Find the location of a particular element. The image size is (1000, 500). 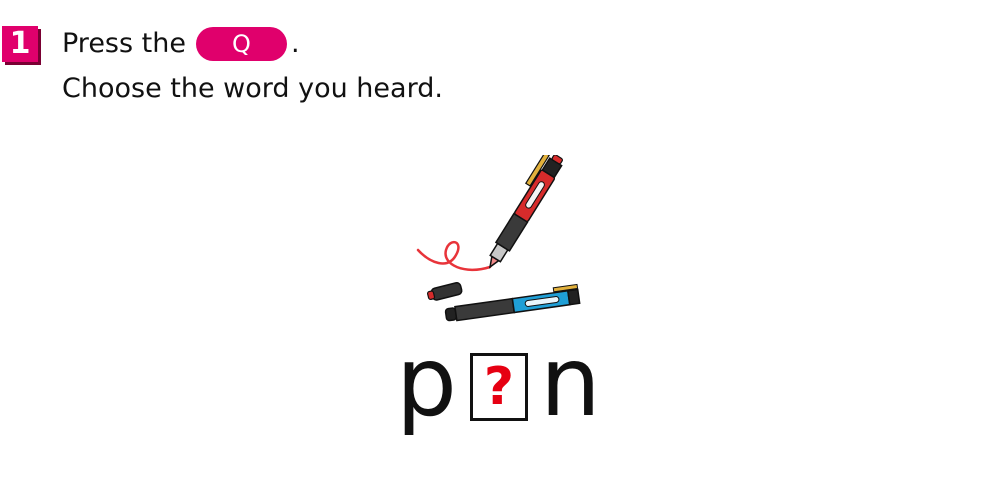

letter-p: p is located at coordinates (426, 382).